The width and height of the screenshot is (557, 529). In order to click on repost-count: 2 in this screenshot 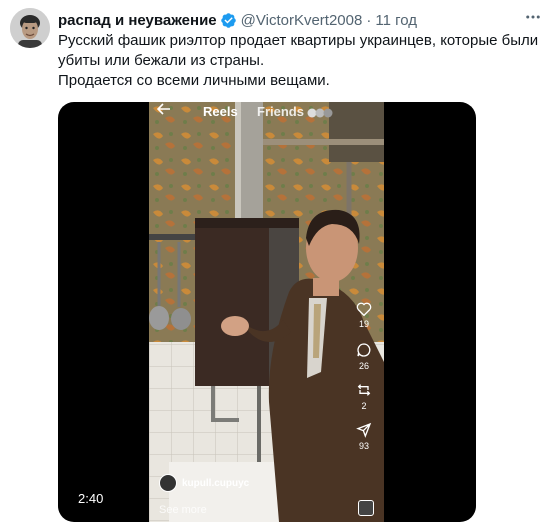, I will do `click(364, 406)`.